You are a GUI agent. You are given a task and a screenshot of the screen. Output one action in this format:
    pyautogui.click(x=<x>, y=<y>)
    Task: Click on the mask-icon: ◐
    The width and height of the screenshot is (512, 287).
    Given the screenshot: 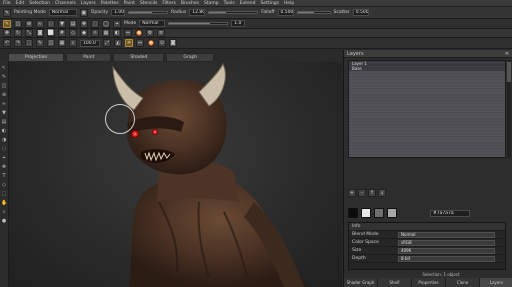 What is the action you would take?
    pyautogui.click(x=117, y=33)
    